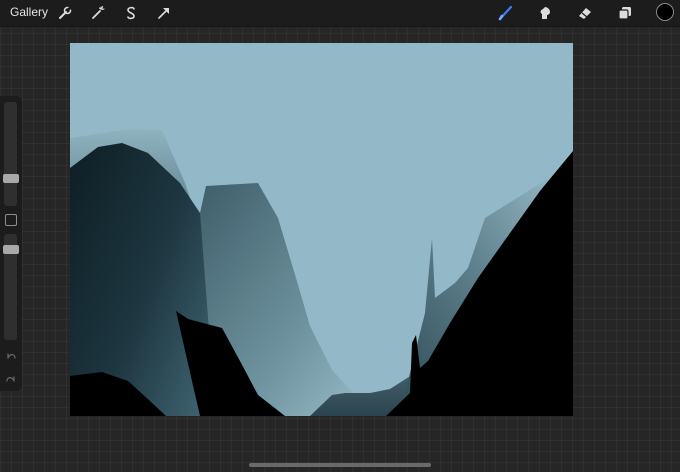  I want to click on eraser-icon, so click(585, 13).